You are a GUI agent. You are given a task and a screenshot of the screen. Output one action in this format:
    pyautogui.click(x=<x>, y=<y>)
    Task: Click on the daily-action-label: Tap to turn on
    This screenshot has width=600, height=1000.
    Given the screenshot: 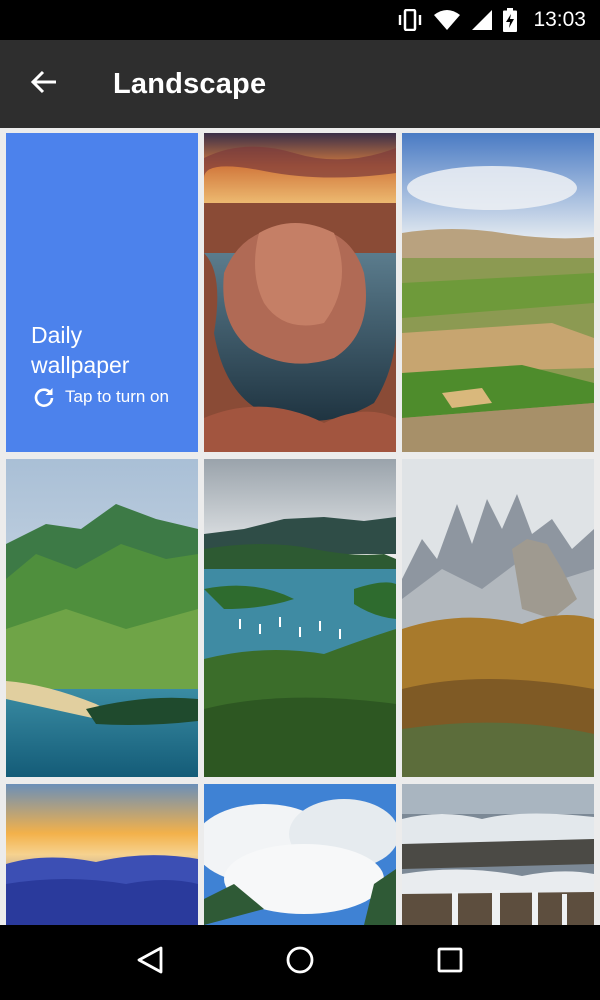 What is the action you would take?
    pyautogui.click(x=117, y=396)
    